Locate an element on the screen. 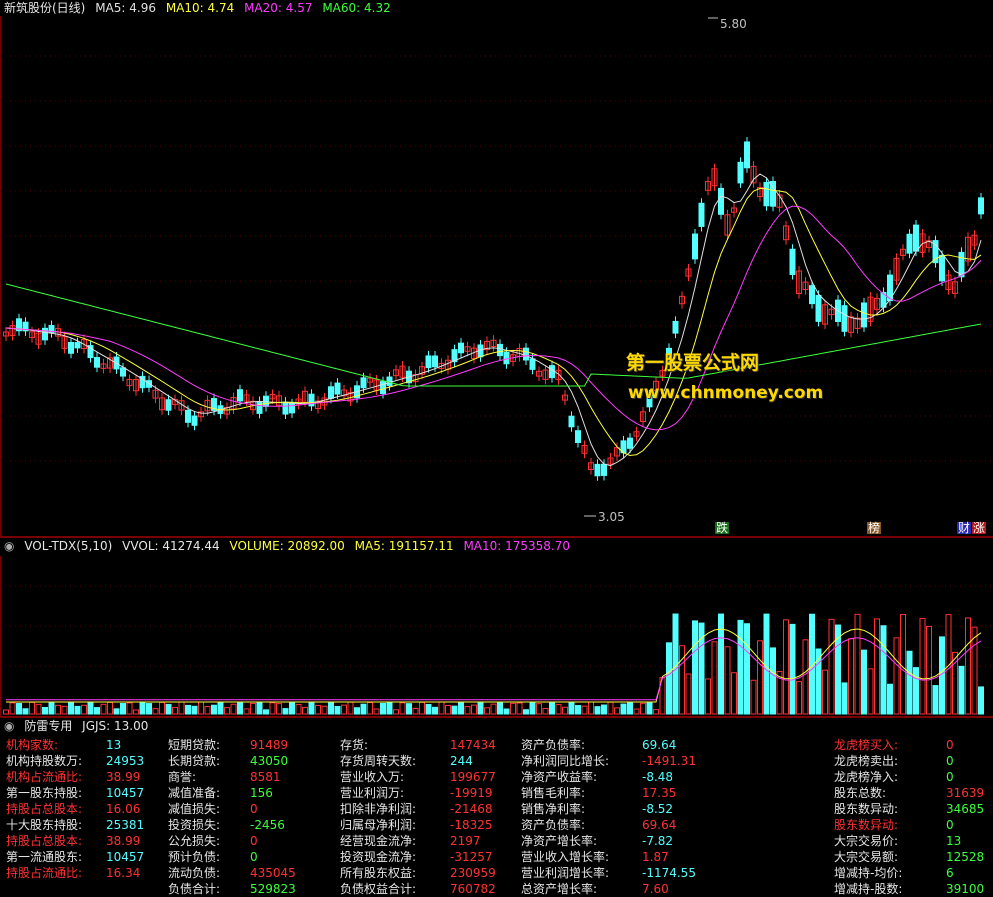 The height and width of the screenshot is (897, 993). indicator-label: 资产负债率: is located at coordinates (553, 825).